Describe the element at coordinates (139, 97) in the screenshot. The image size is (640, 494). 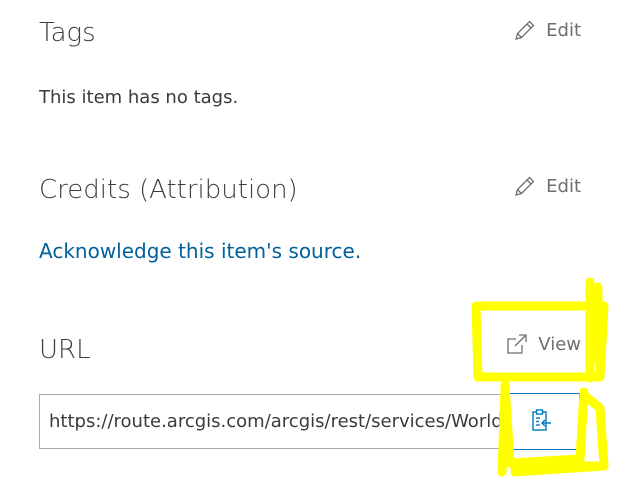
I see `no-tags-text: This item has no tags.` at that location.